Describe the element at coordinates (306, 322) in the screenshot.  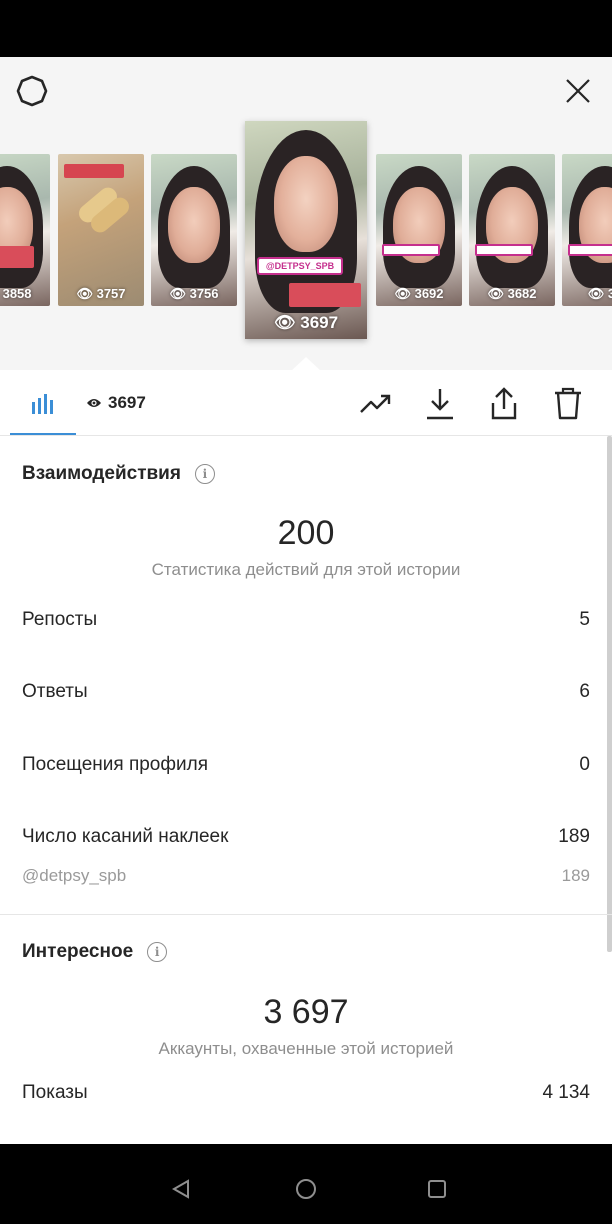
I see `story-view-count: 👁︎ 3697` at that location.